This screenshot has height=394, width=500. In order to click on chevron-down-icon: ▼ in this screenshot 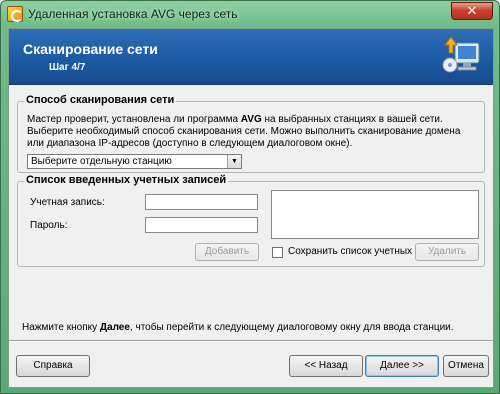, I will do `click(234, 161)`.